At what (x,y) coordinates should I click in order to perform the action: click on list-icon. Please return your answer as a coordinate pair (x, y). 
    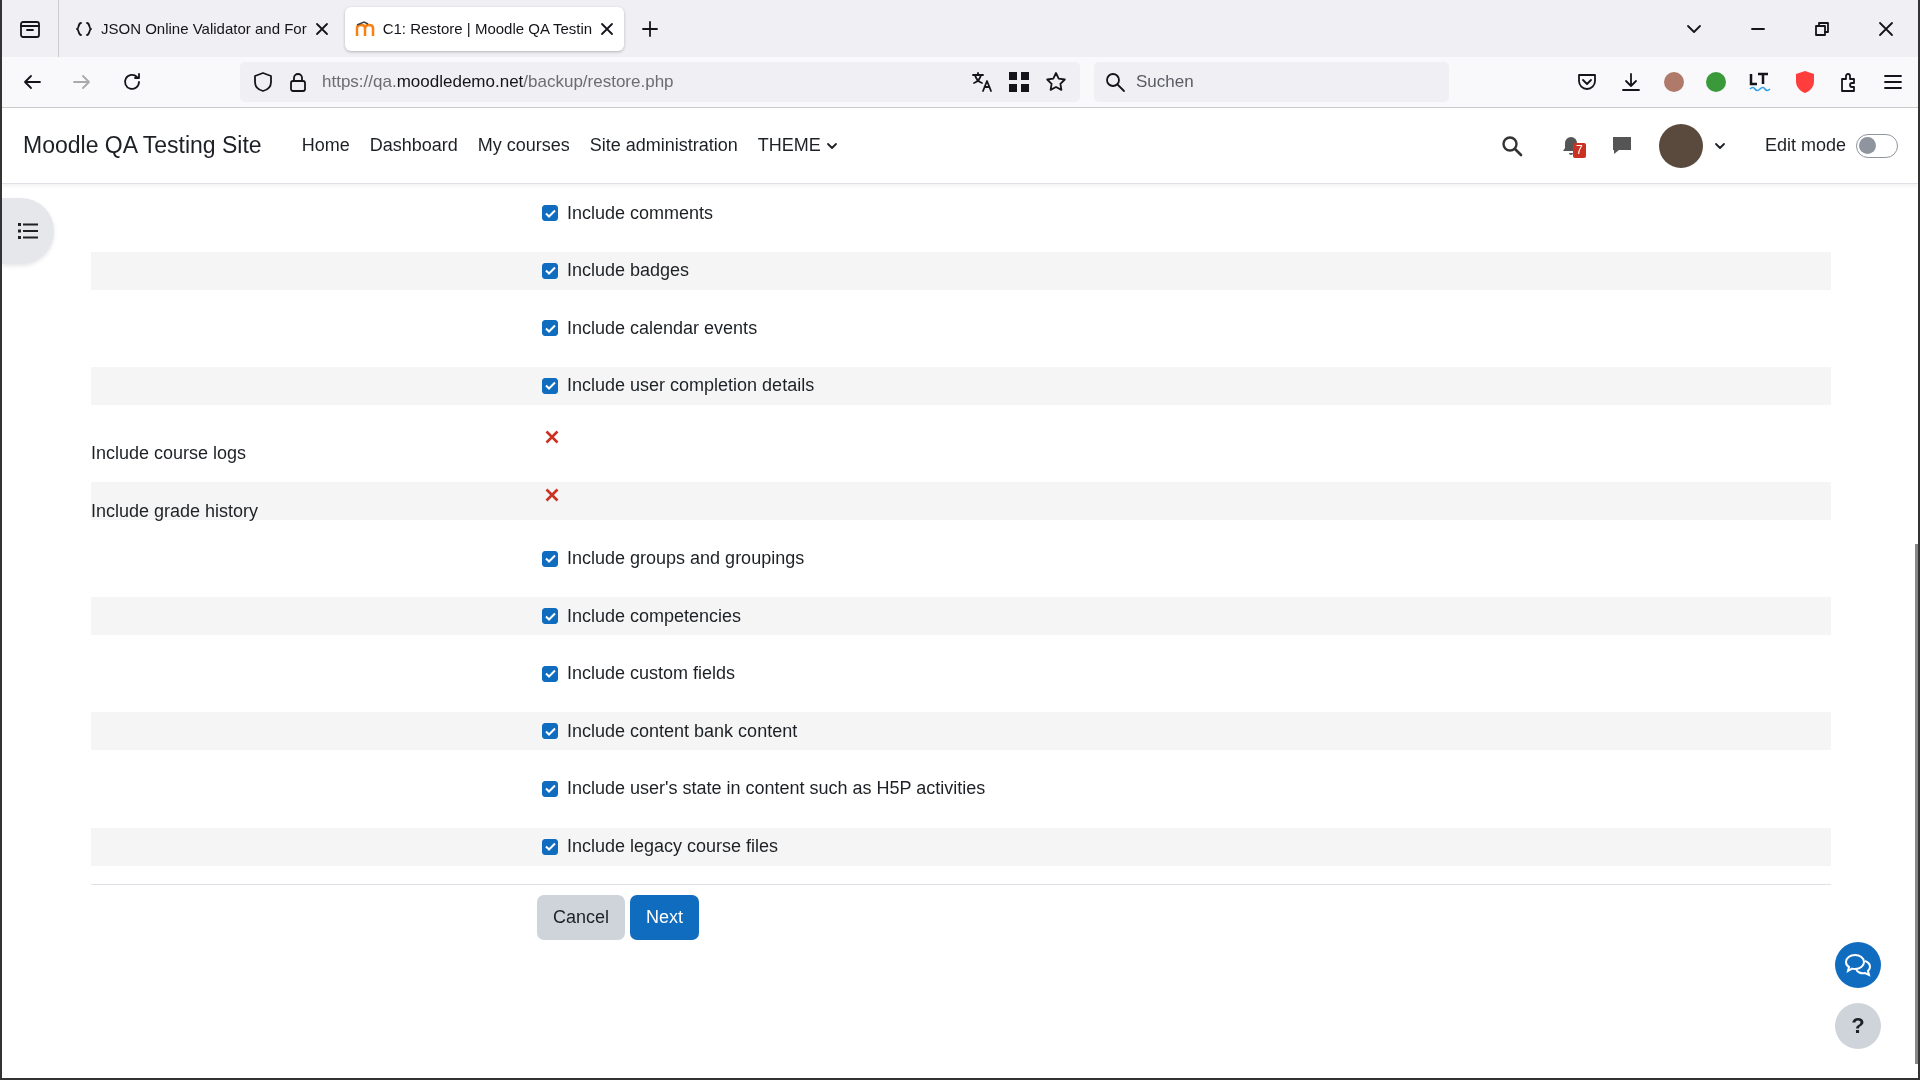
    Looking at the image, I should click on (28, 231).